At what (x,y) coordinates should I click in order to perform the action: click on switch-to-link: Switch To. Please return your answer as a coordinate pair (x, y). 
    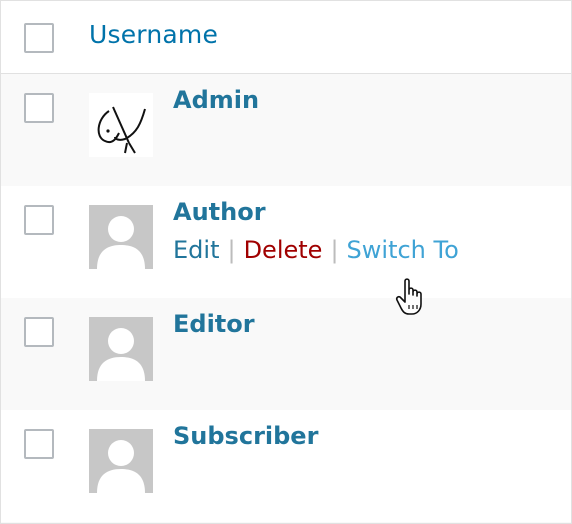
    Looking at the image, I should click on (403, 250).